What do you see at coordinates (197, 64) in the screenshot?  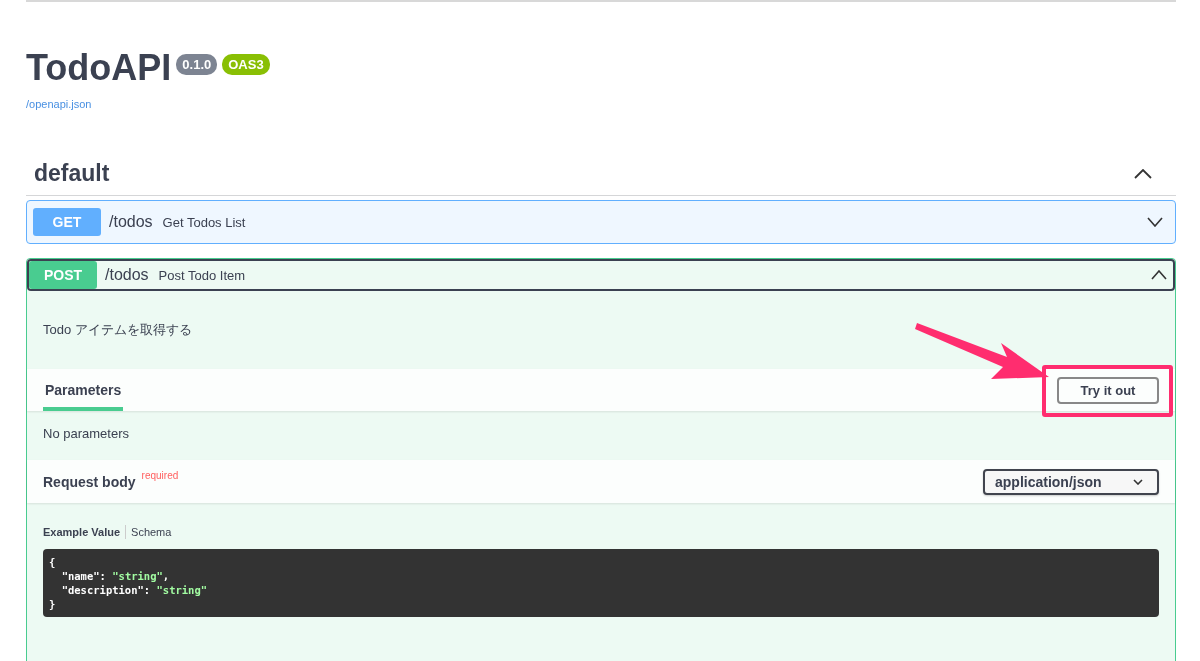 I see `version-badge: 0.1.0` at bounding box center [197, 64].